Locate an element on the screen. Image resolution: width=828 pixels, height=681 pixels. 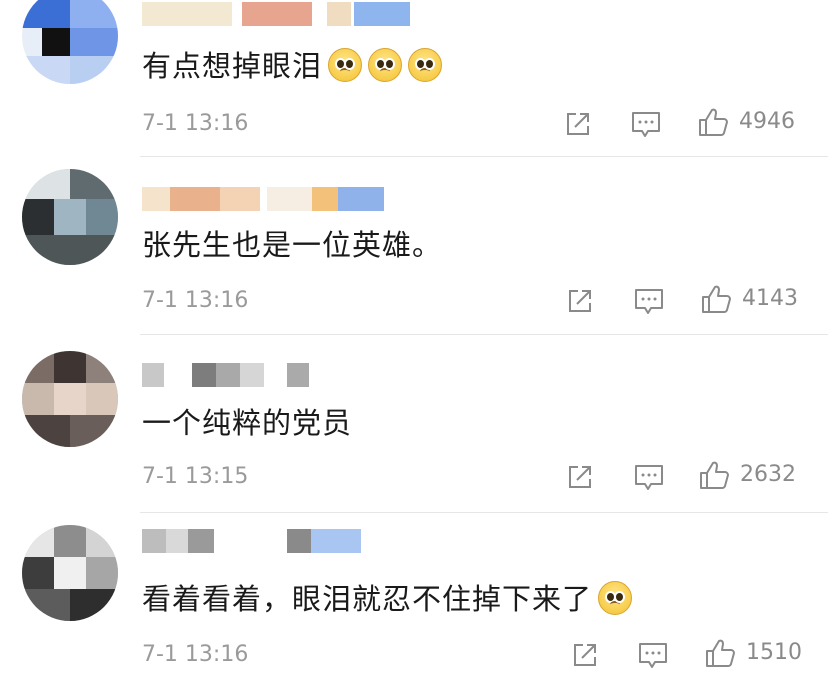
like-count: 4143 is located at coordinates (770, 298).